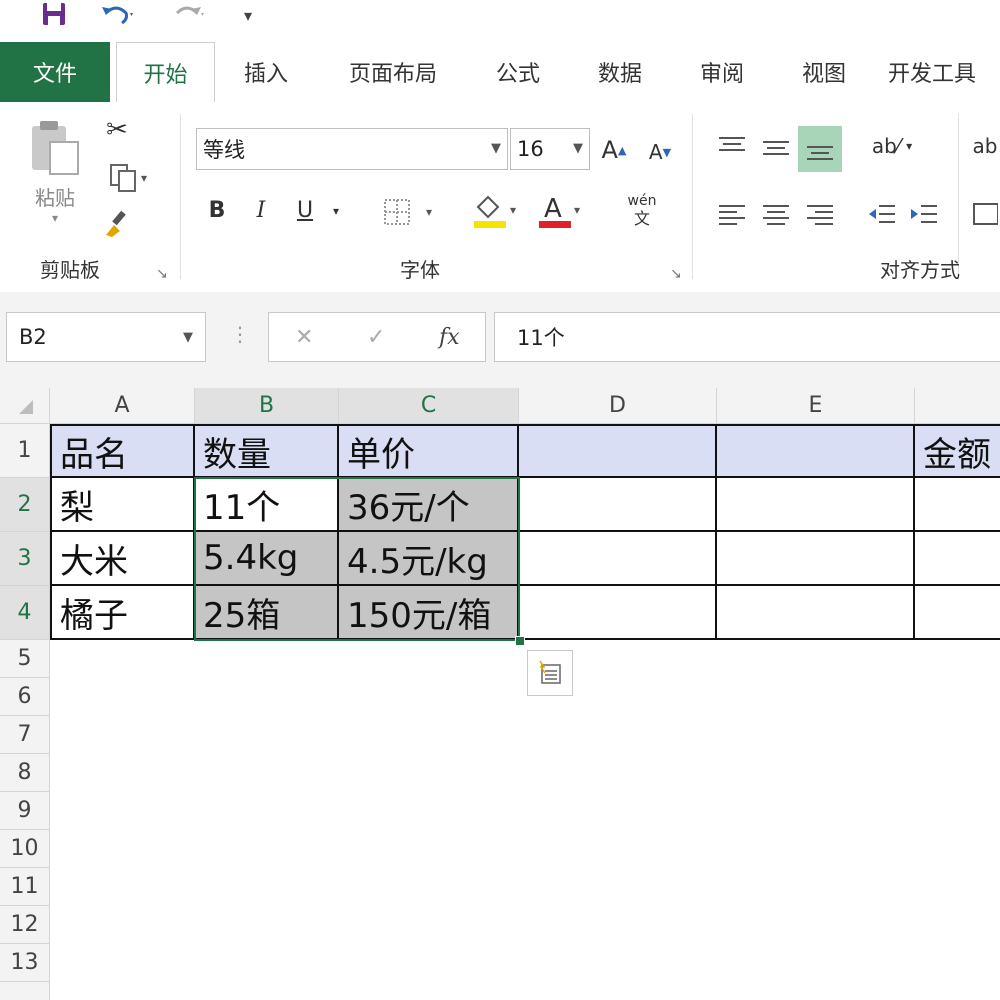 The image size is (1000, 1000). Describe the element at coordinates (985, 214) in the screenshot. I see `merge-center-icon` at that location.